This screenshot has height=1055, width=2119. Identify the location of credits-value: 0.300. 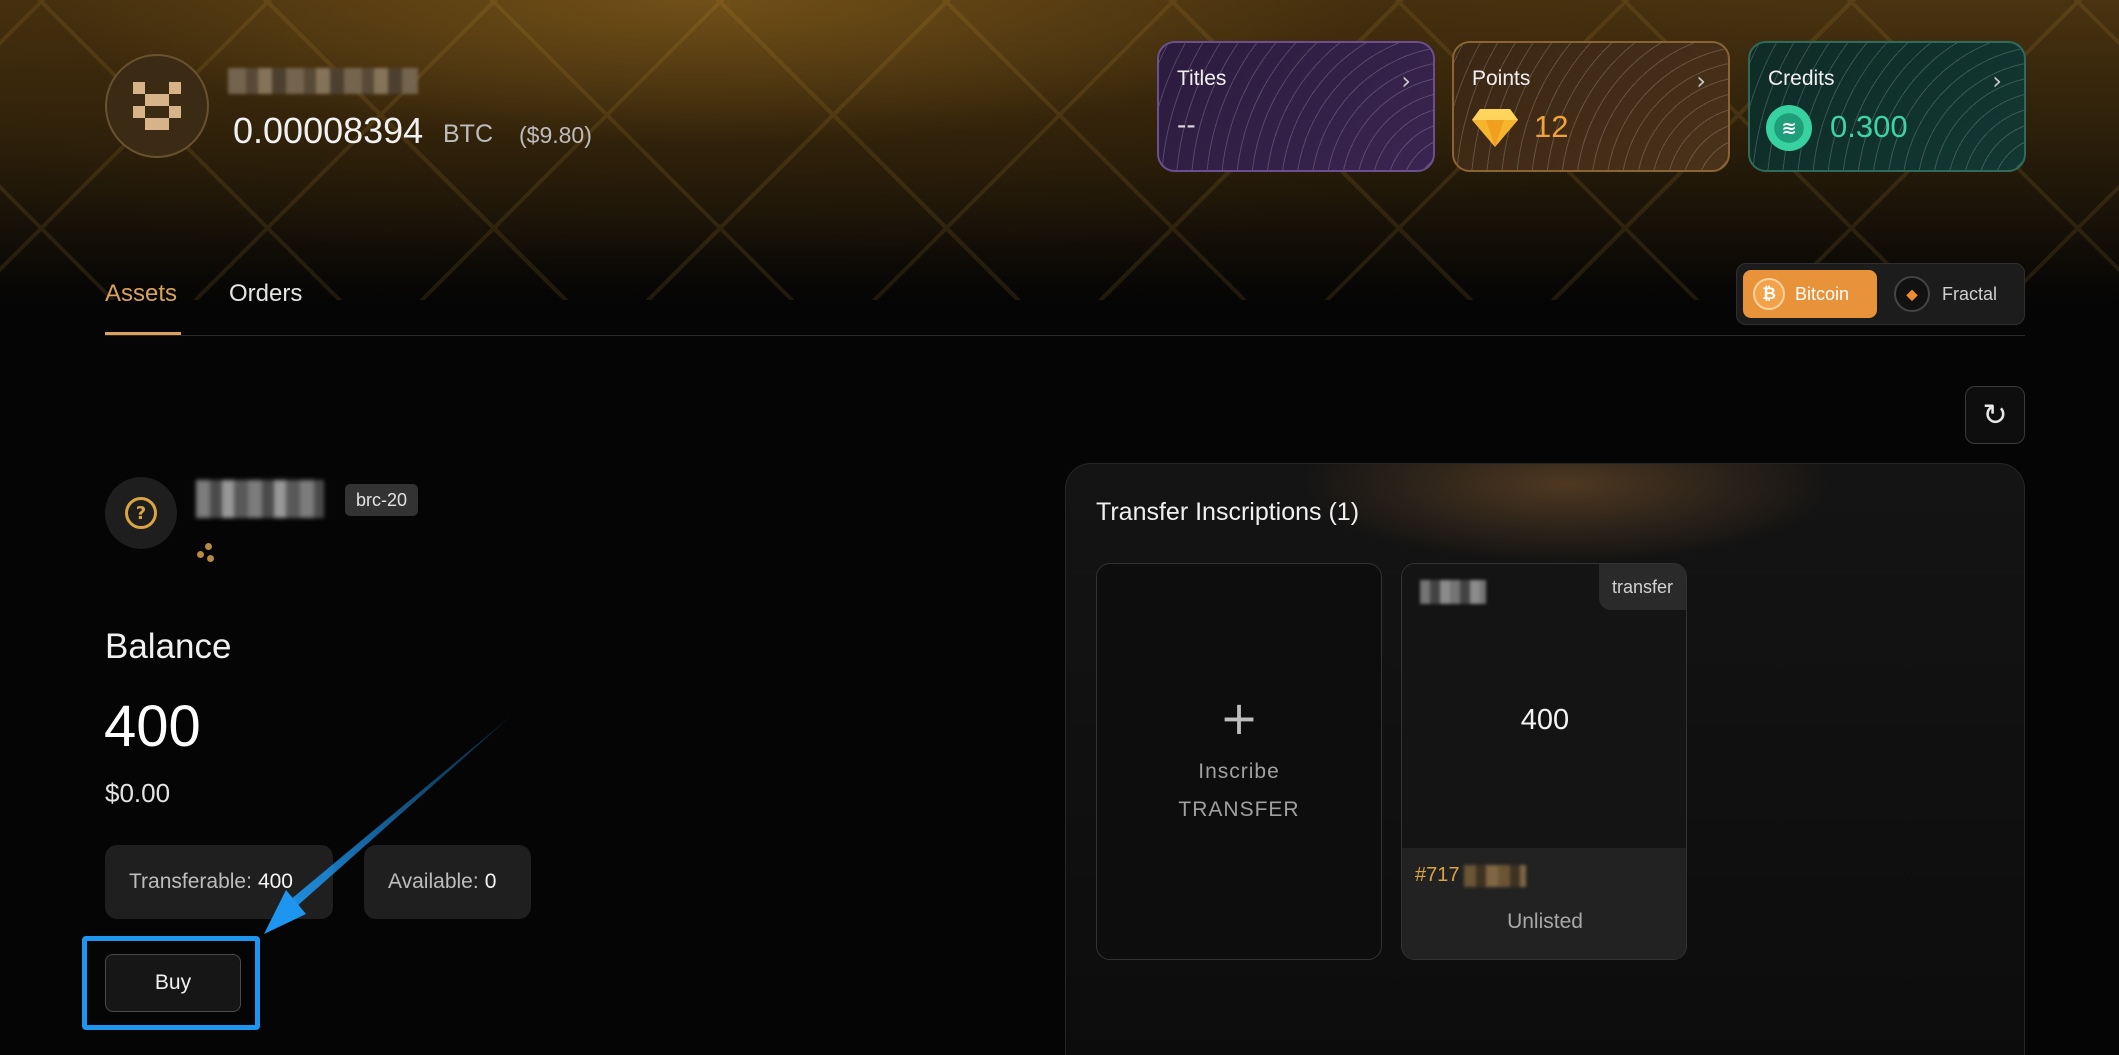
(1869, 126).